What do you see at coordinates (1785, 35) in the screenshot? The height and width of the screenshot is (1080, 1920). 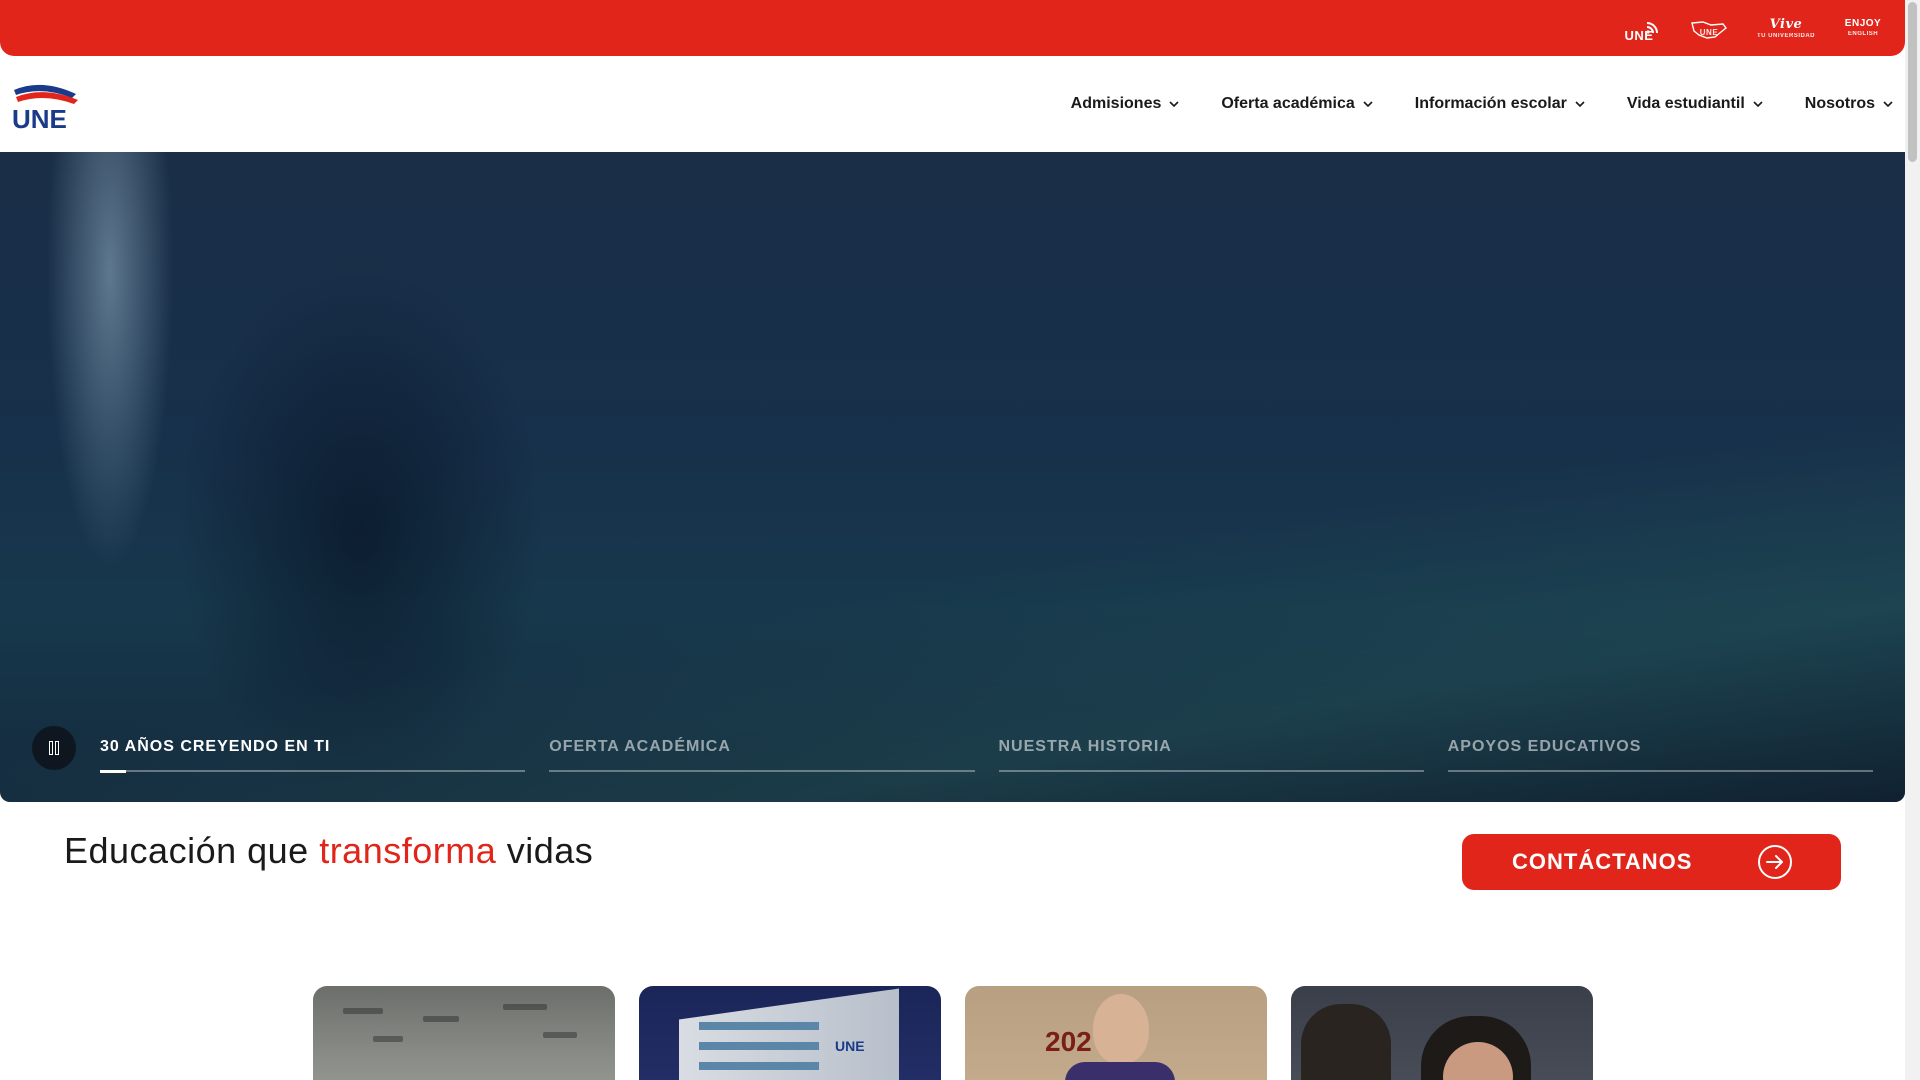 I see `brand-subtext: TU UNIVERSIDAD` at bounding box center [1785, 35].